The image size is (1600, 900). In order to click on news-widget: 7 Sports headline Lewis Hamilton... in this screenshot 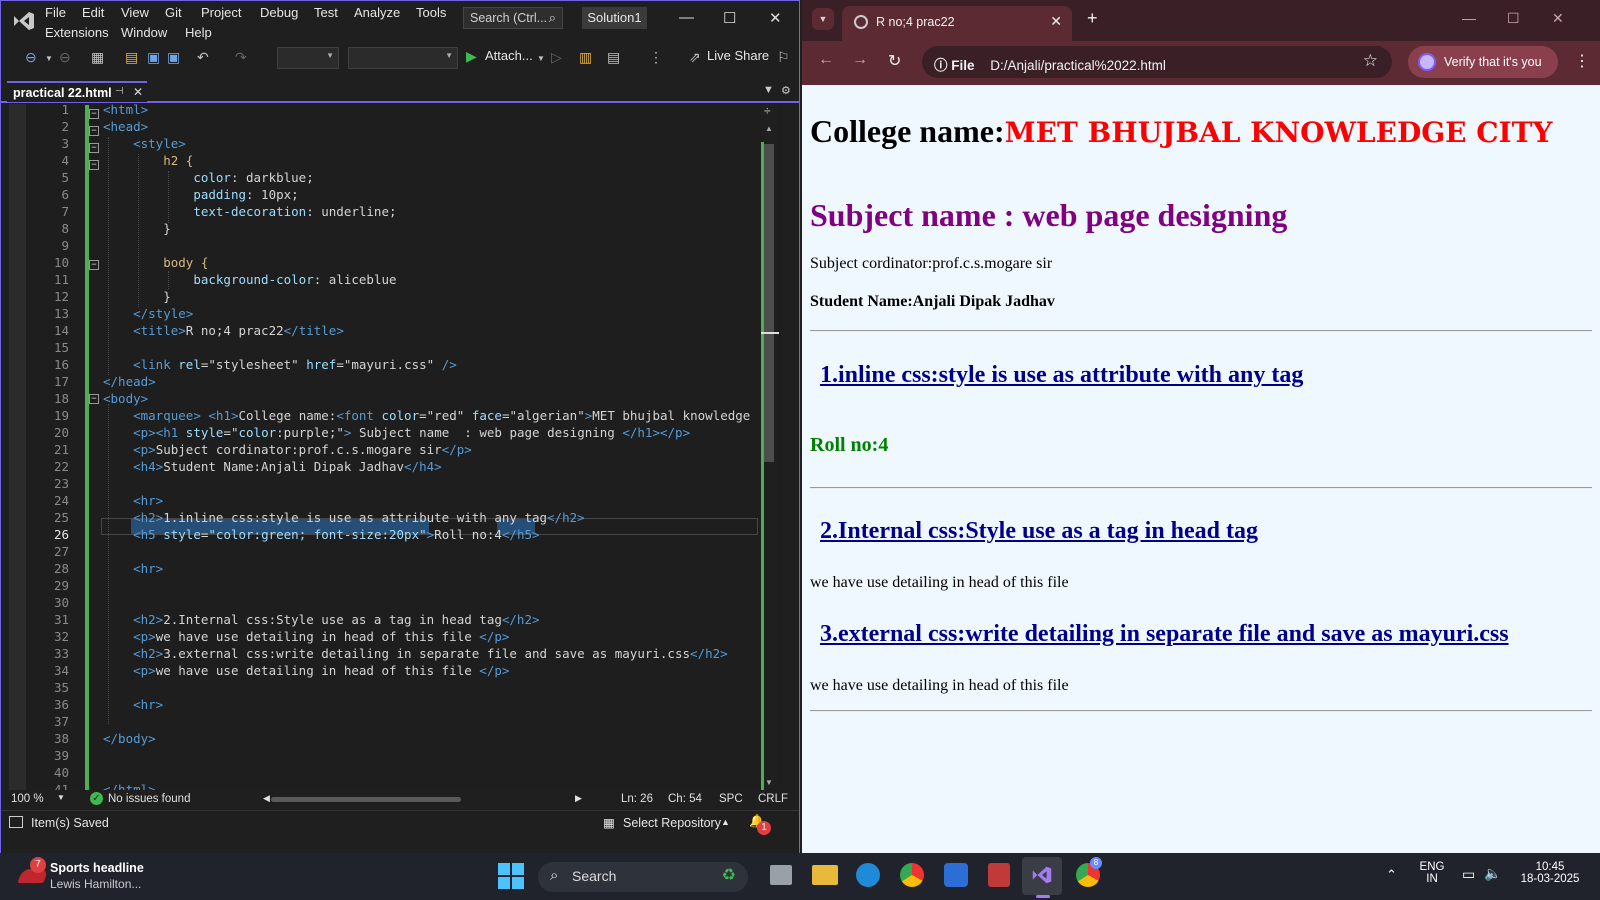, I will do `click(86, 876)`.